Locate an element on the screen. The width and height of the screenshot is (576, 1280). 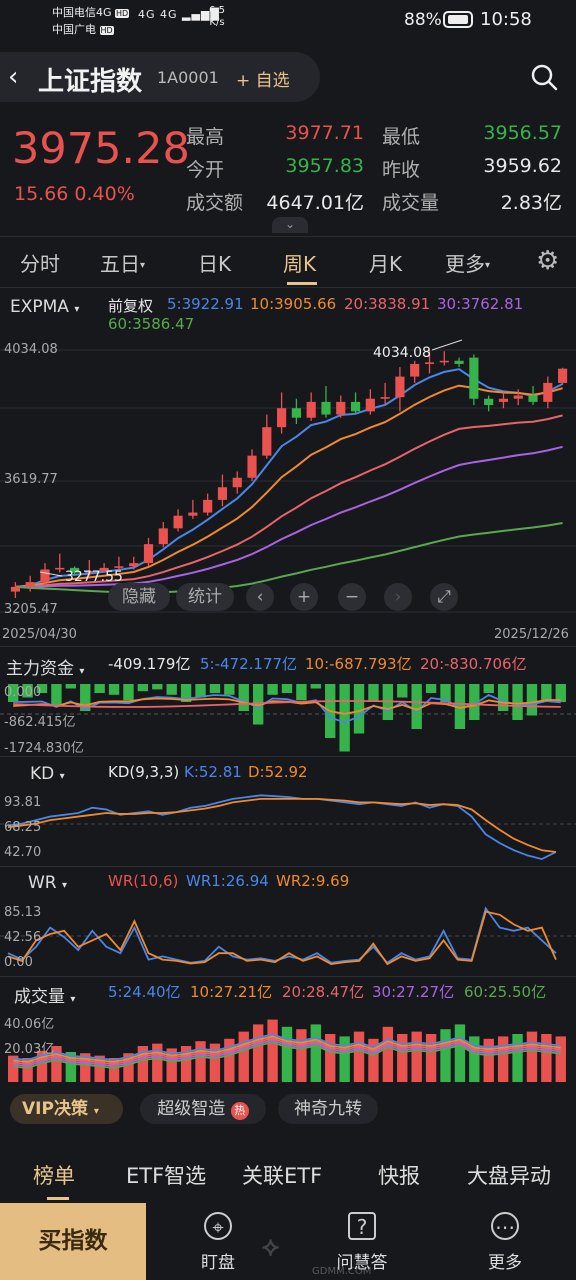
indicator-select-kd: KD ▾ is located at coordinates (47, 774).